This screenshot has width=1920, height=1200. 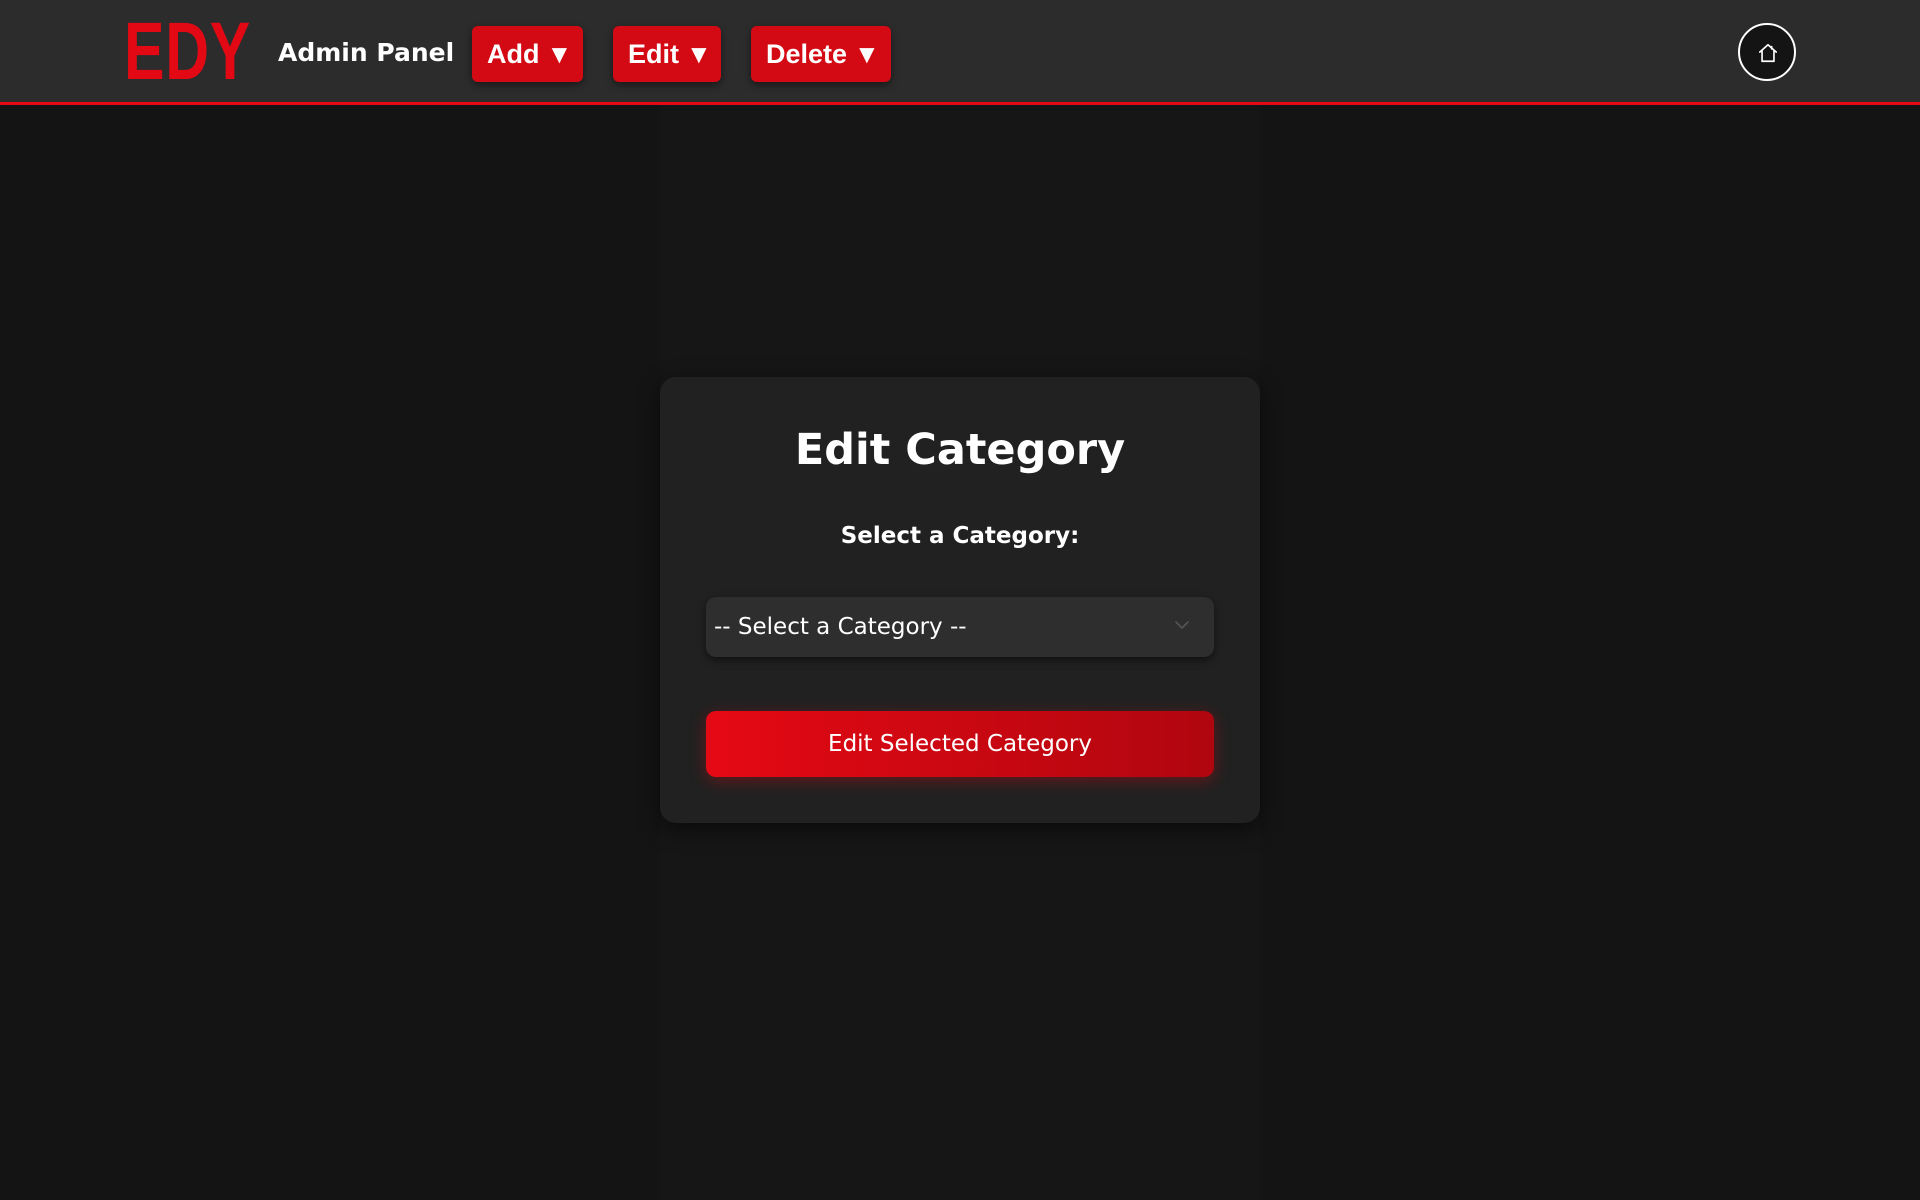 I want to click on delete-menu-label: Delete, so click(x=807, y=54).